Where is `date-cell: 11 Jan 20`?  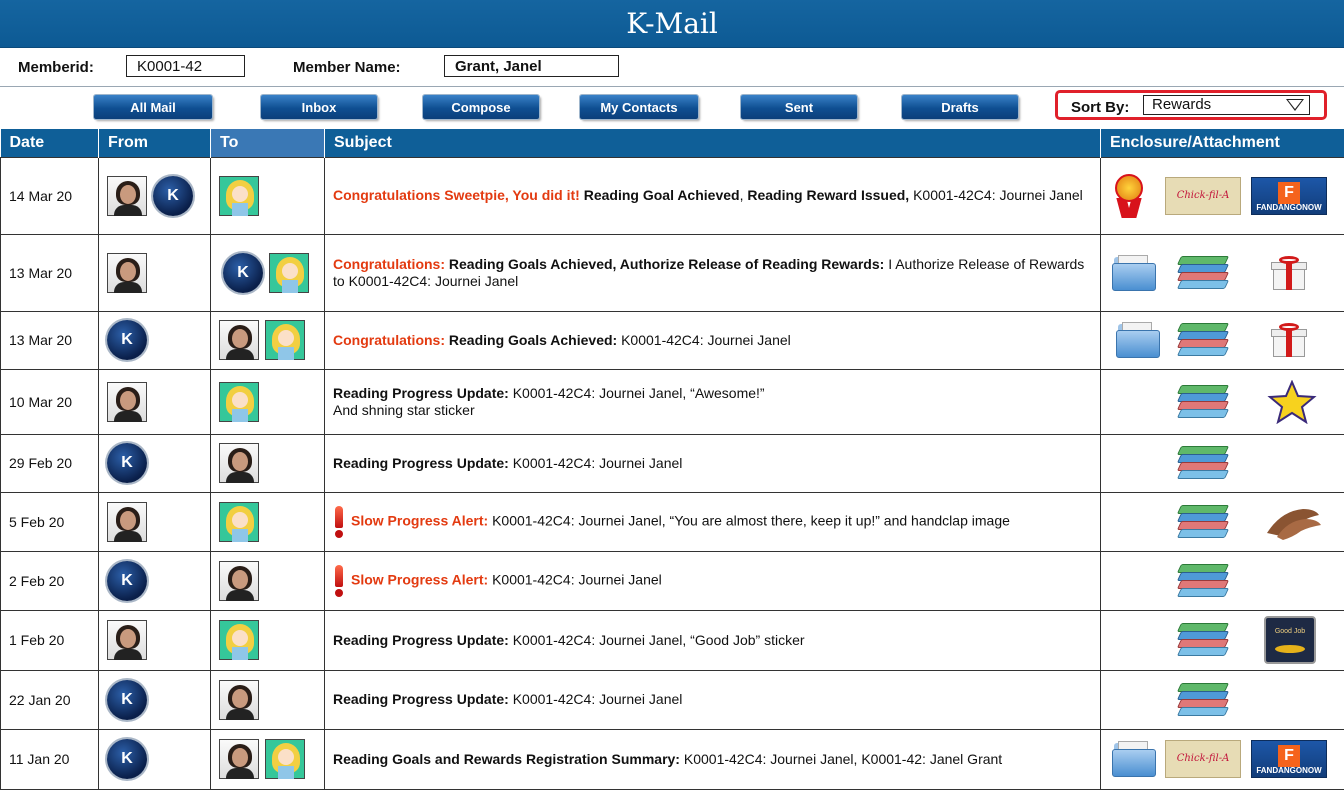 date-cell: 11 Jan 20 is located at coordinates (49, 759).